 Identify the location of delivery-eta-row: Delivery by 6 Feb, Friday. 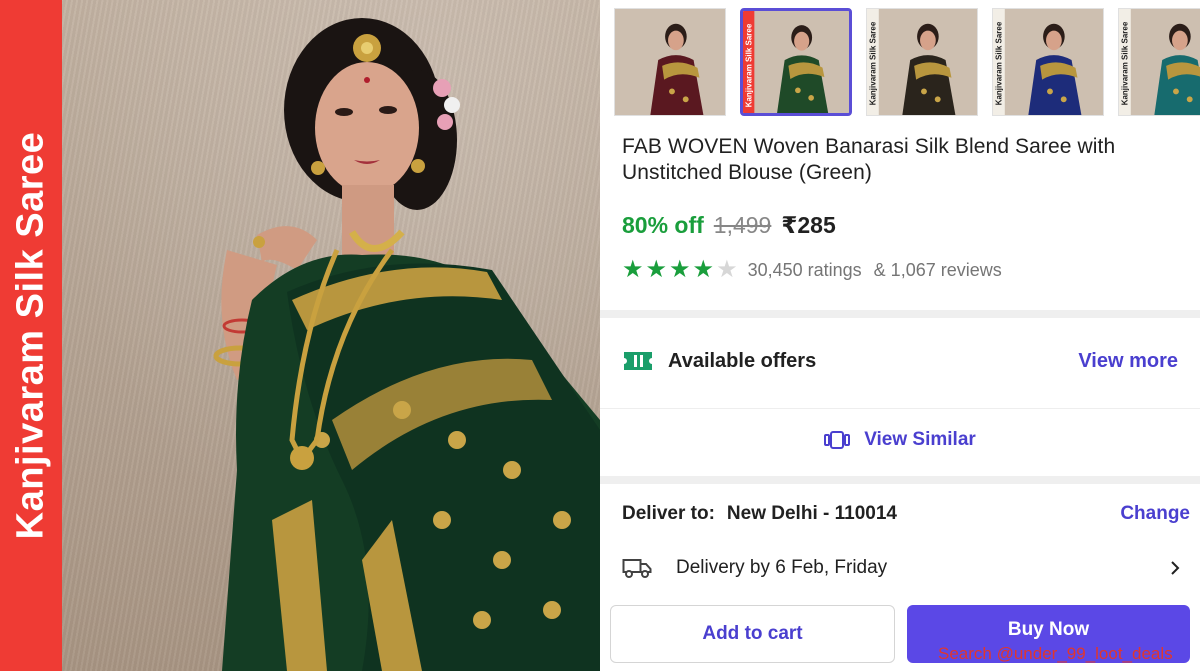
(902, 568).